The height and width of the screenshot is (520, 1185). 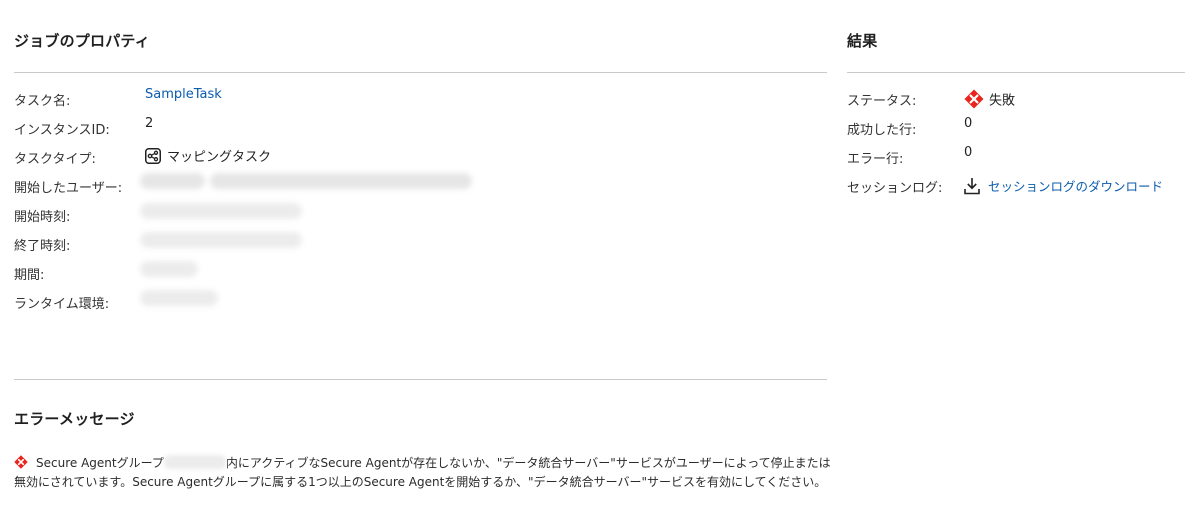 What do you see at coordinates (862, 41) in the screenshot?
I see `results-title: 結果` at bounding box center [862, 41].